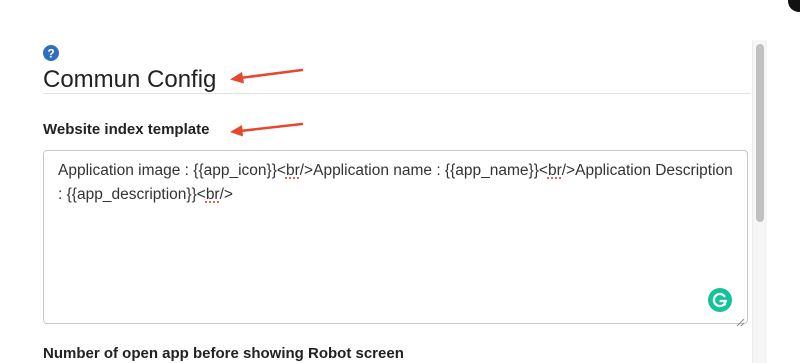 The height and width of the screenshot is (363, 800). I want to click on grammarly-icon, so click(720, 300).